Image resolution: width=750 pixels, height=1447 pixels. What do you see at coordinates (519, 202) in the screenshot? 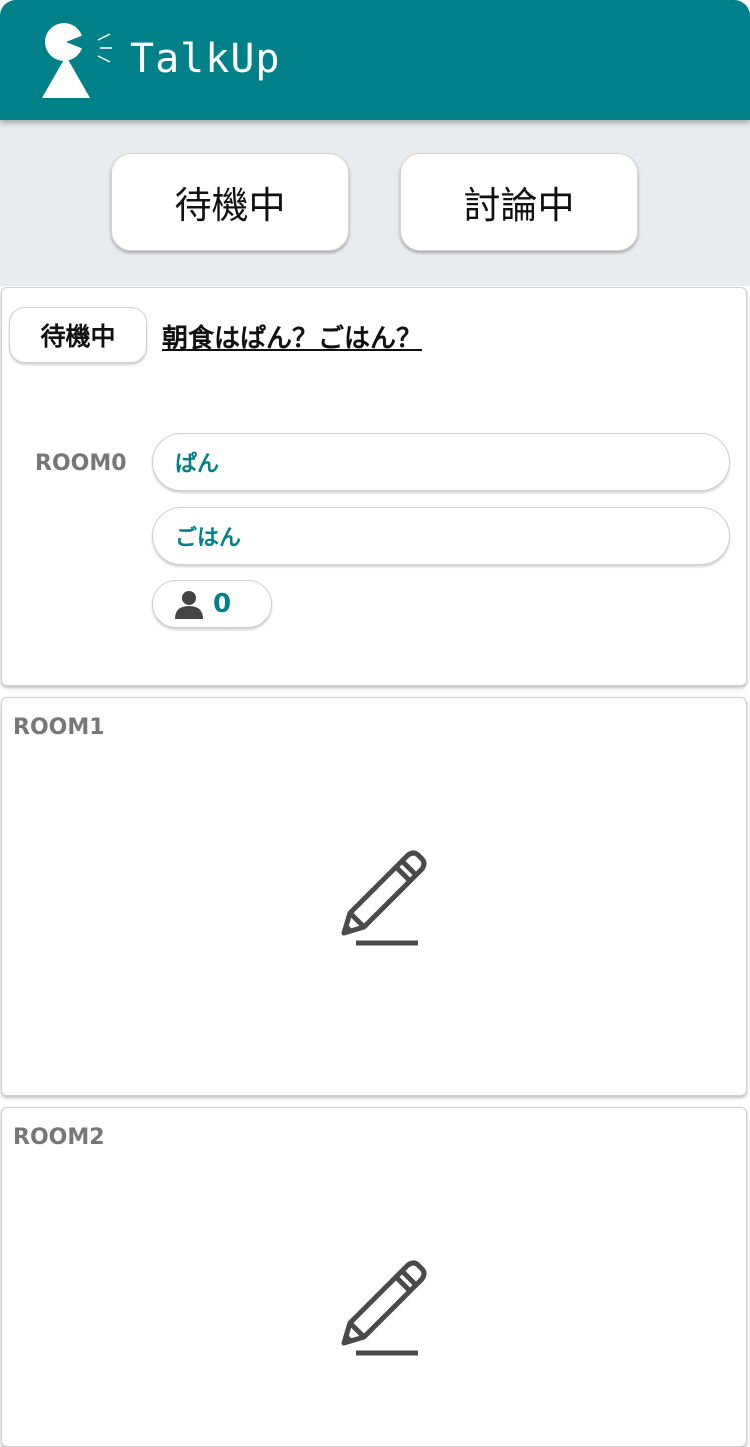
I see `tab-discussing: 討論中` at bounding box center [519, 202].